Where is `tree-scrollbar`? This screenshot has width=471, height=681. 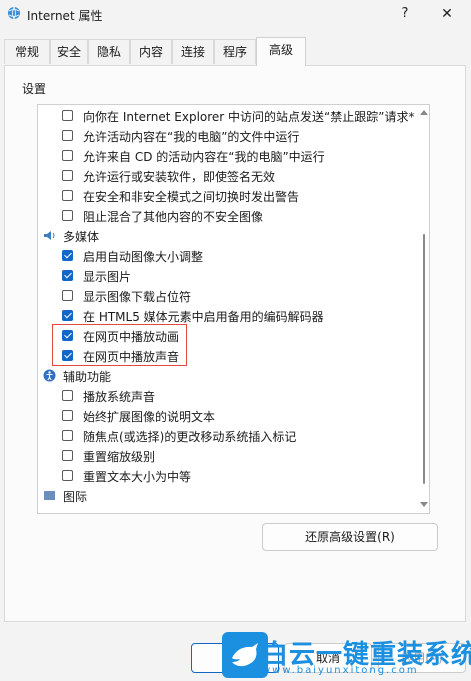 tree-scrollbar is located at coordinates (424, 309).